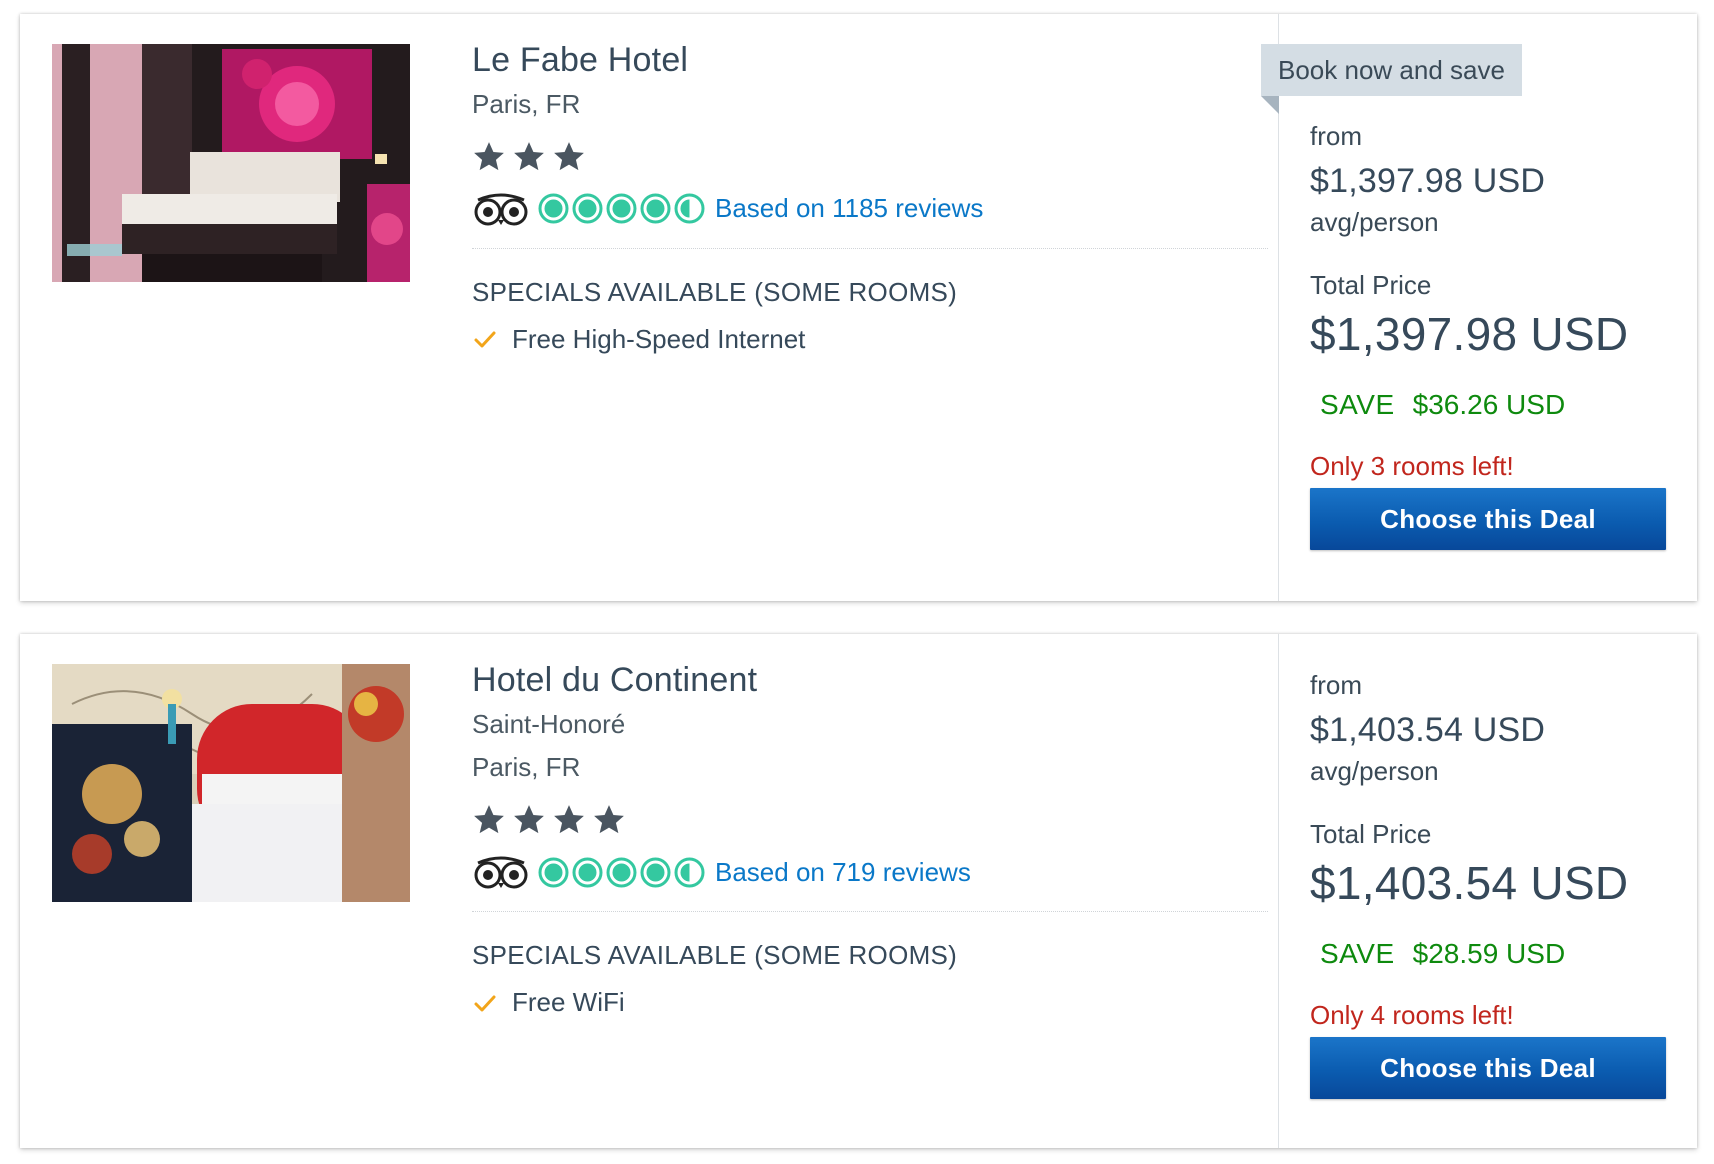  I want to click on banner-fold, so click(1270, 105).